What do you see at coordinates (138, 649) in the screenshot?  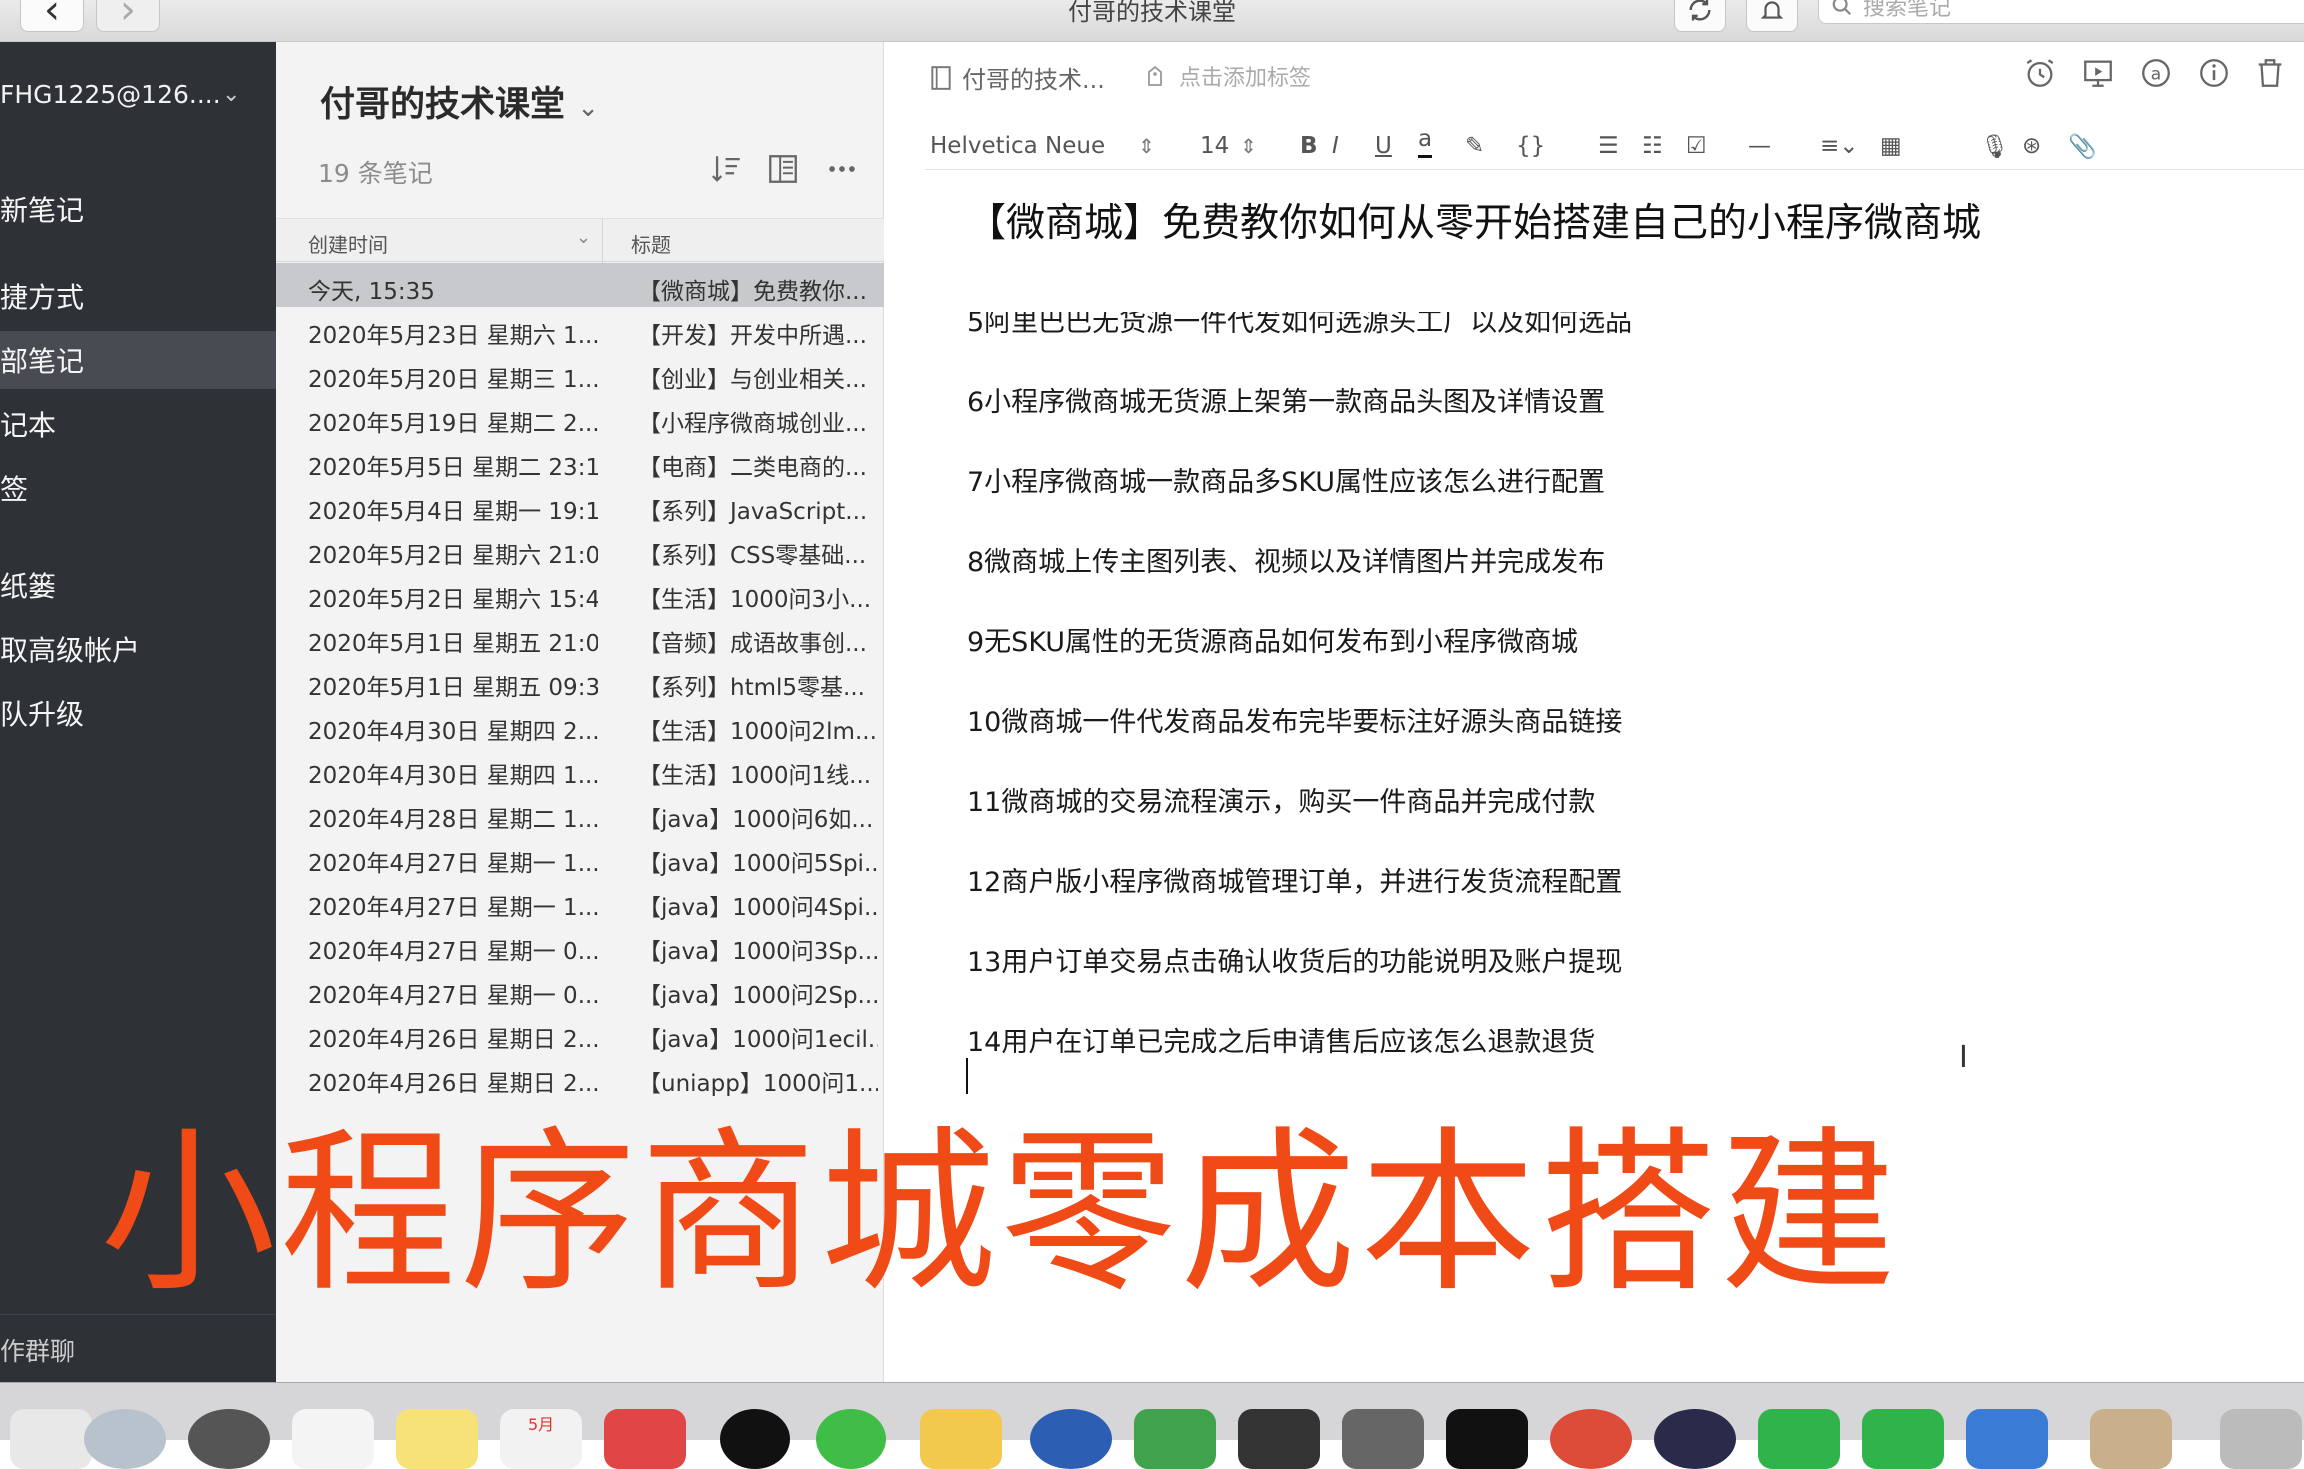 I see `sidebar-item-premium: 取高级帐户` at bounding box center [138, 649].